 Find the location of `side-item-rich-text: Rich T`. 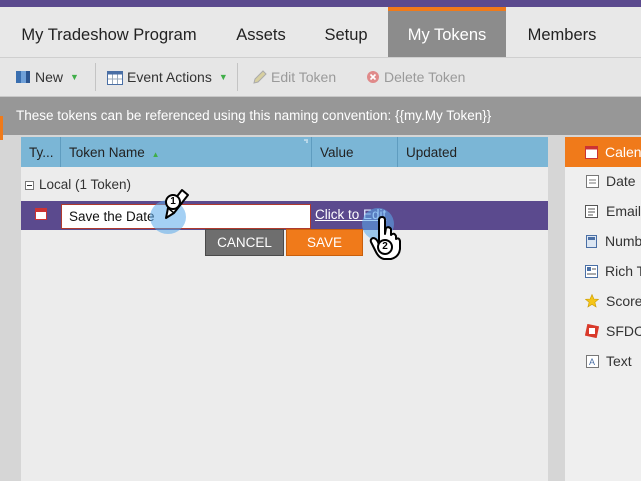

side-item-rich-text: Rich T is located at coordinates (603, 271).